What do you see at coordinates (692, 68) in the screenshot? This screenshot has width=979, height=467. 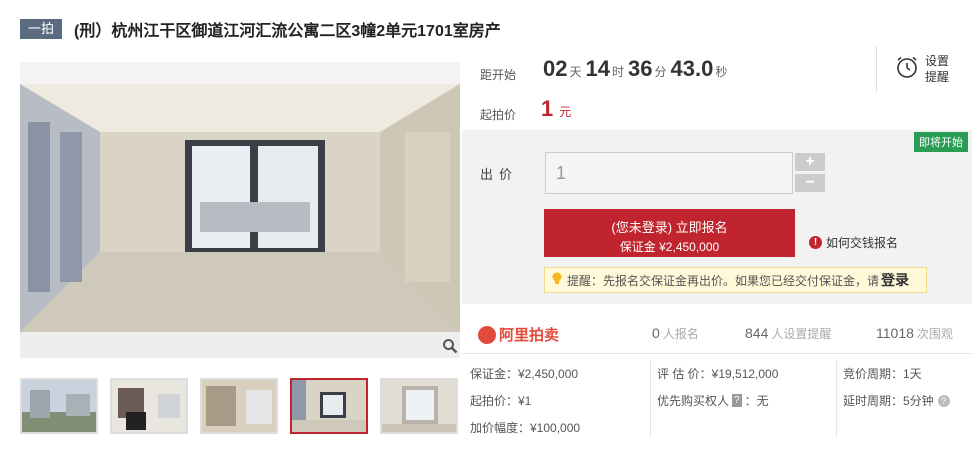 I see `countdown-seconds: 43.0` at bounding box center [692, 68].